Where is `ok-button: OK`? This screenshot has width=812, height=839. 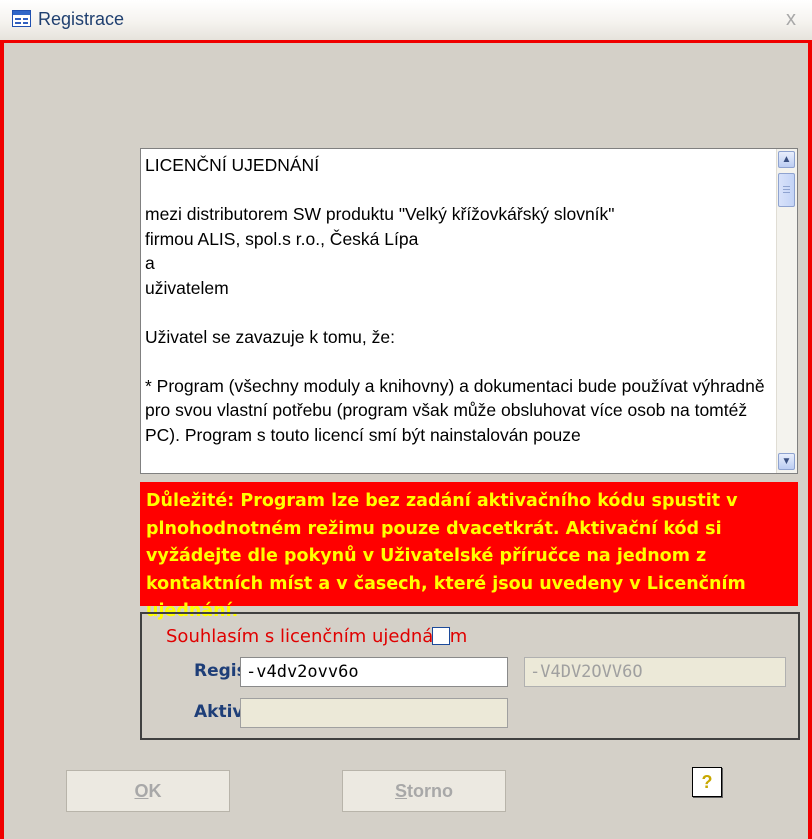
ok-button: OK is located at coordinates (148, 791).